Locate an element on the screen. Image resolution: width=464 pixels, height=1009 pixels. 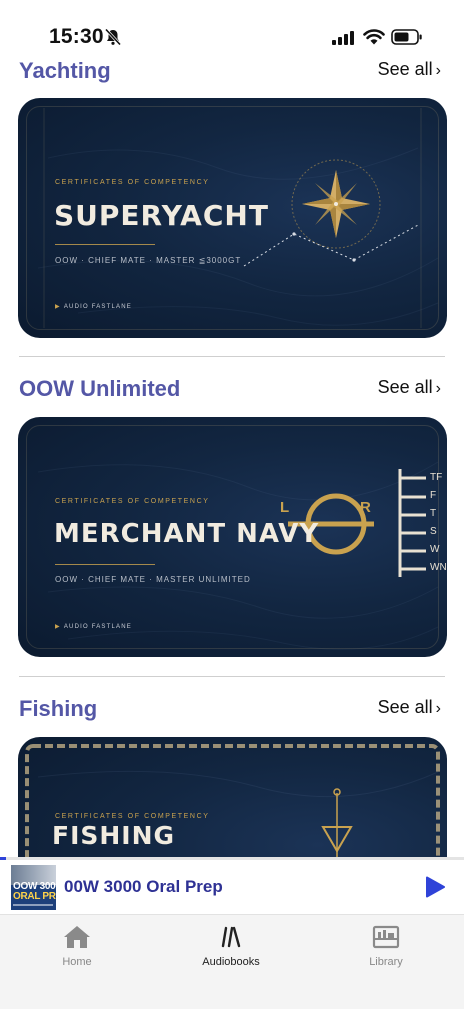
load-line-label: T is located at coordinates (433, 513).